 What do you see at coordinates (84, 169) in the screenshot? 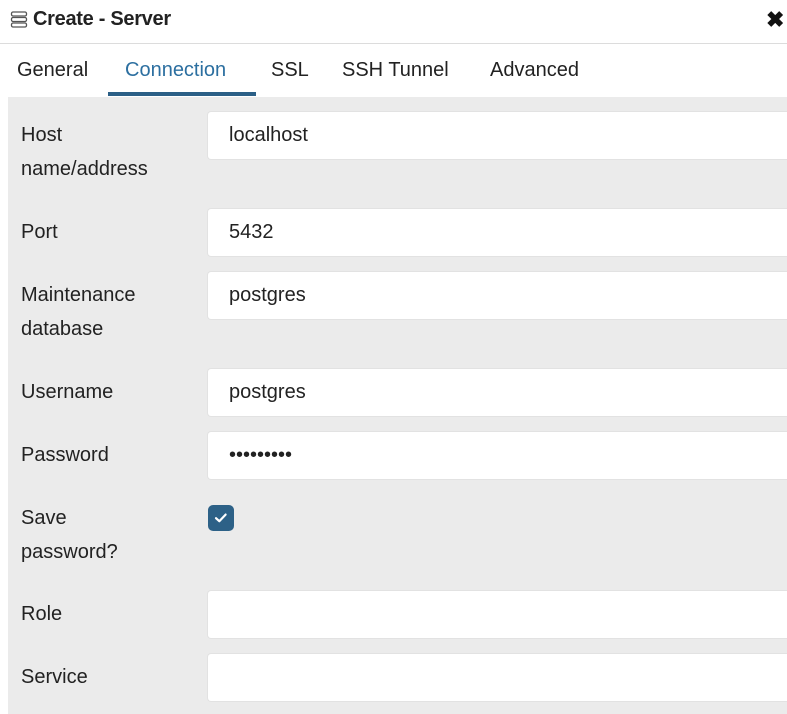
I see `host-label-line2: name/address` at bounding box center [84, 169].